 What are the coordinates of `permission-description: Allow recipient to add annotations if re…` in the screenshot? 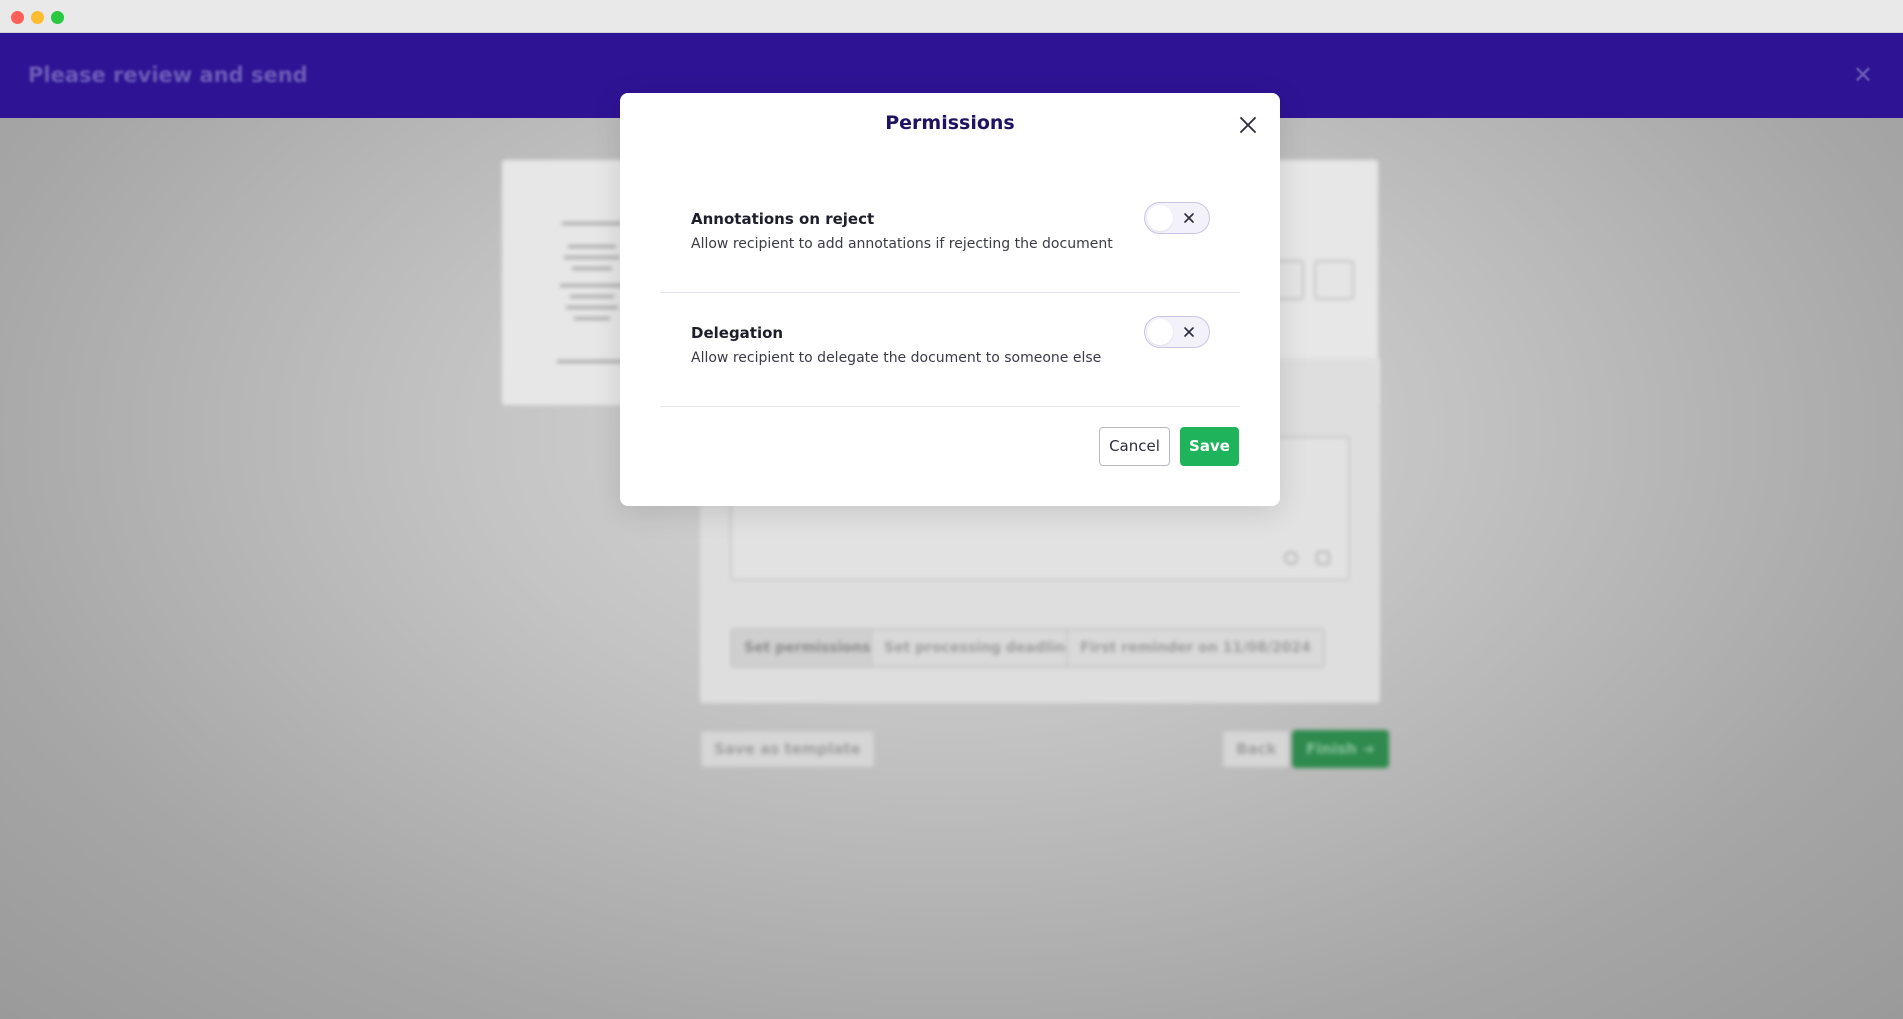 It's located at (902, 244).